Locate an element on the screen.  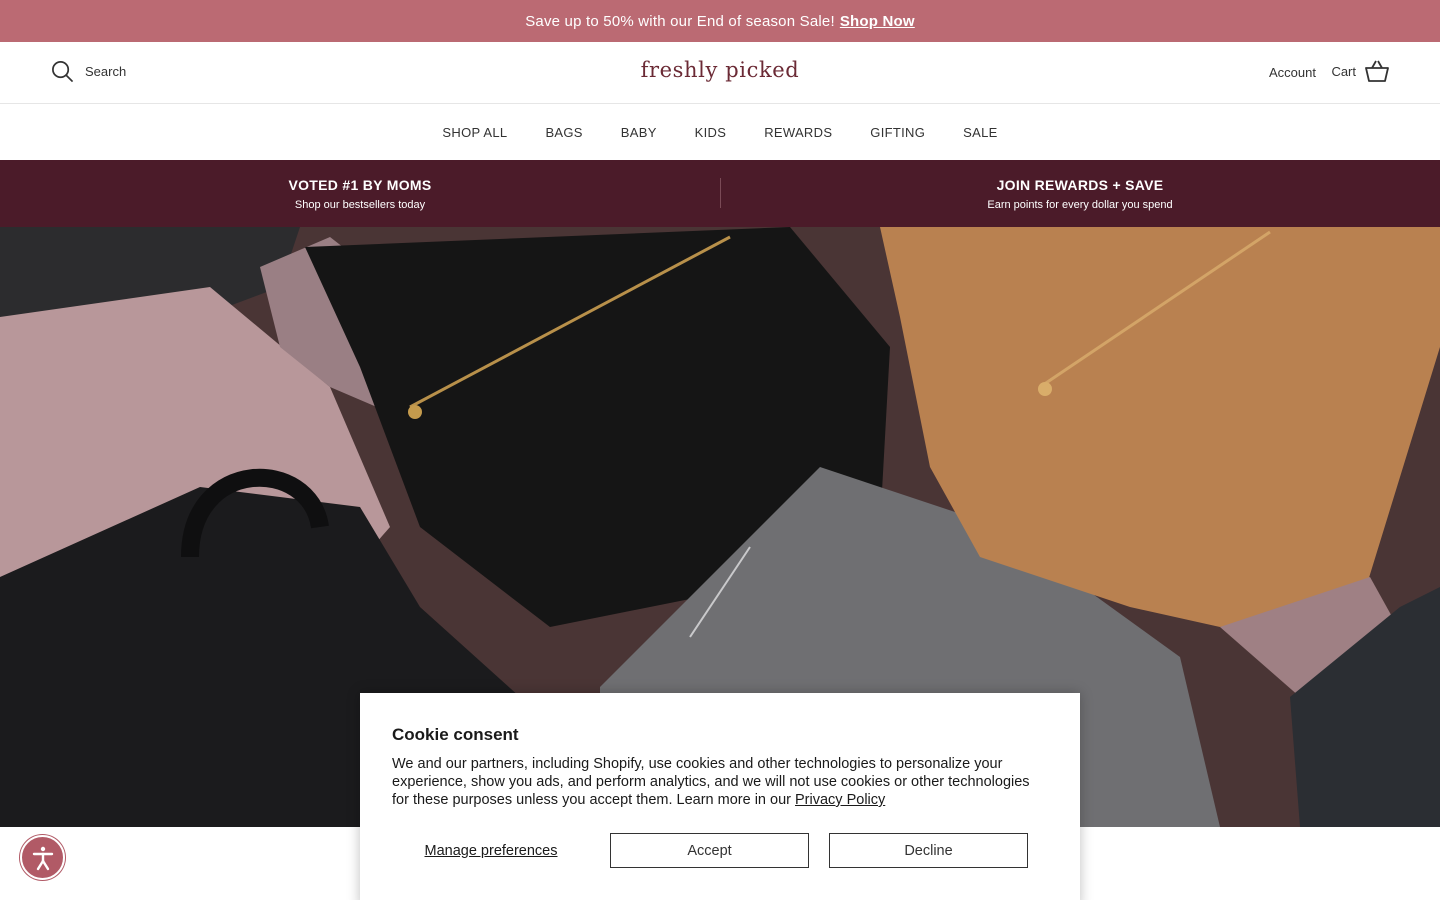
promo-bestsellers-title: VOTED #1 BY MOMS is located at coordinates (360, 184).